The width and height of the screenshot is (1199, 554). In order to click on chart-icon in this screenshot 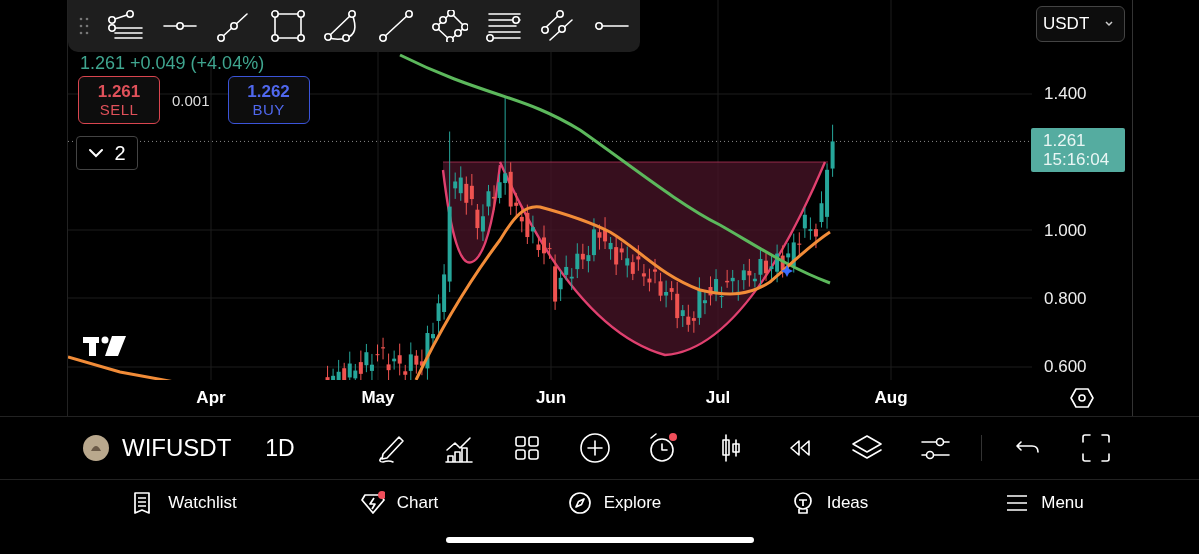, I will do `click(372, 503)`.